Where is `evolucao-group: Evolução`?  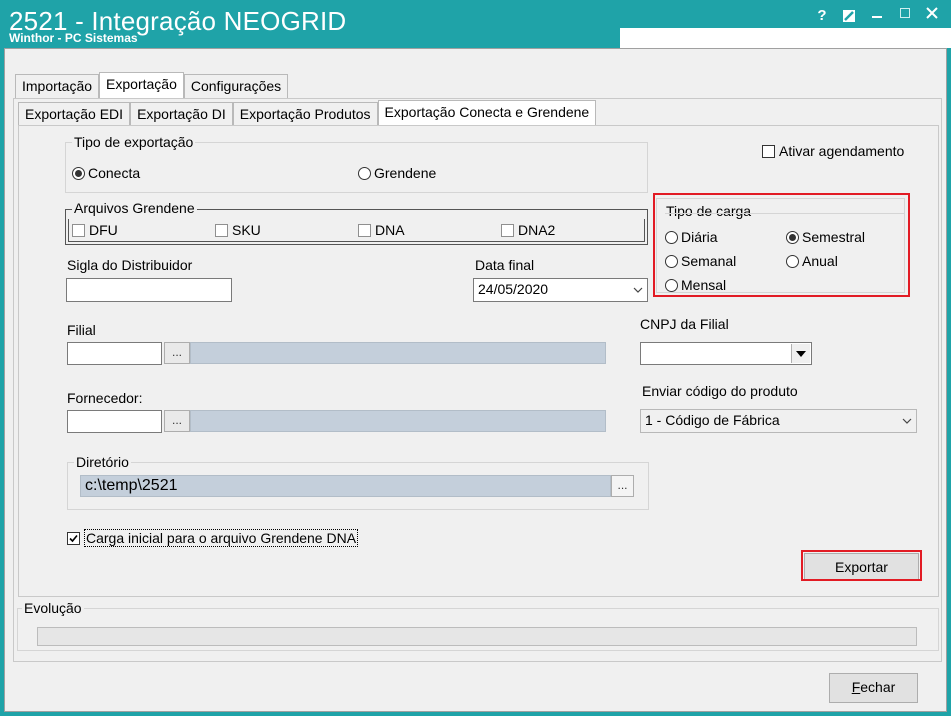
evolucao-group: Evolução is located at coordinates (478, 625).